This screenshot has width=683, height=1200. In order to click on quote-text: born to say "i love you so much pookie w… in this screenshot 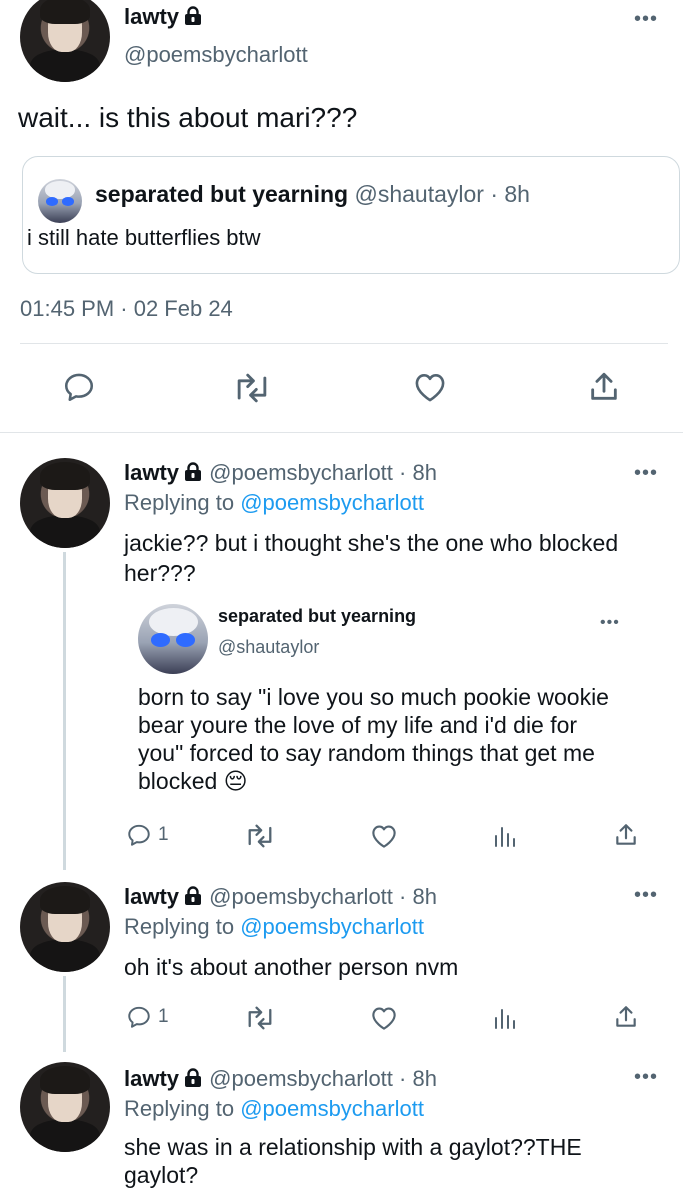, I will do `click(373, 697)`.